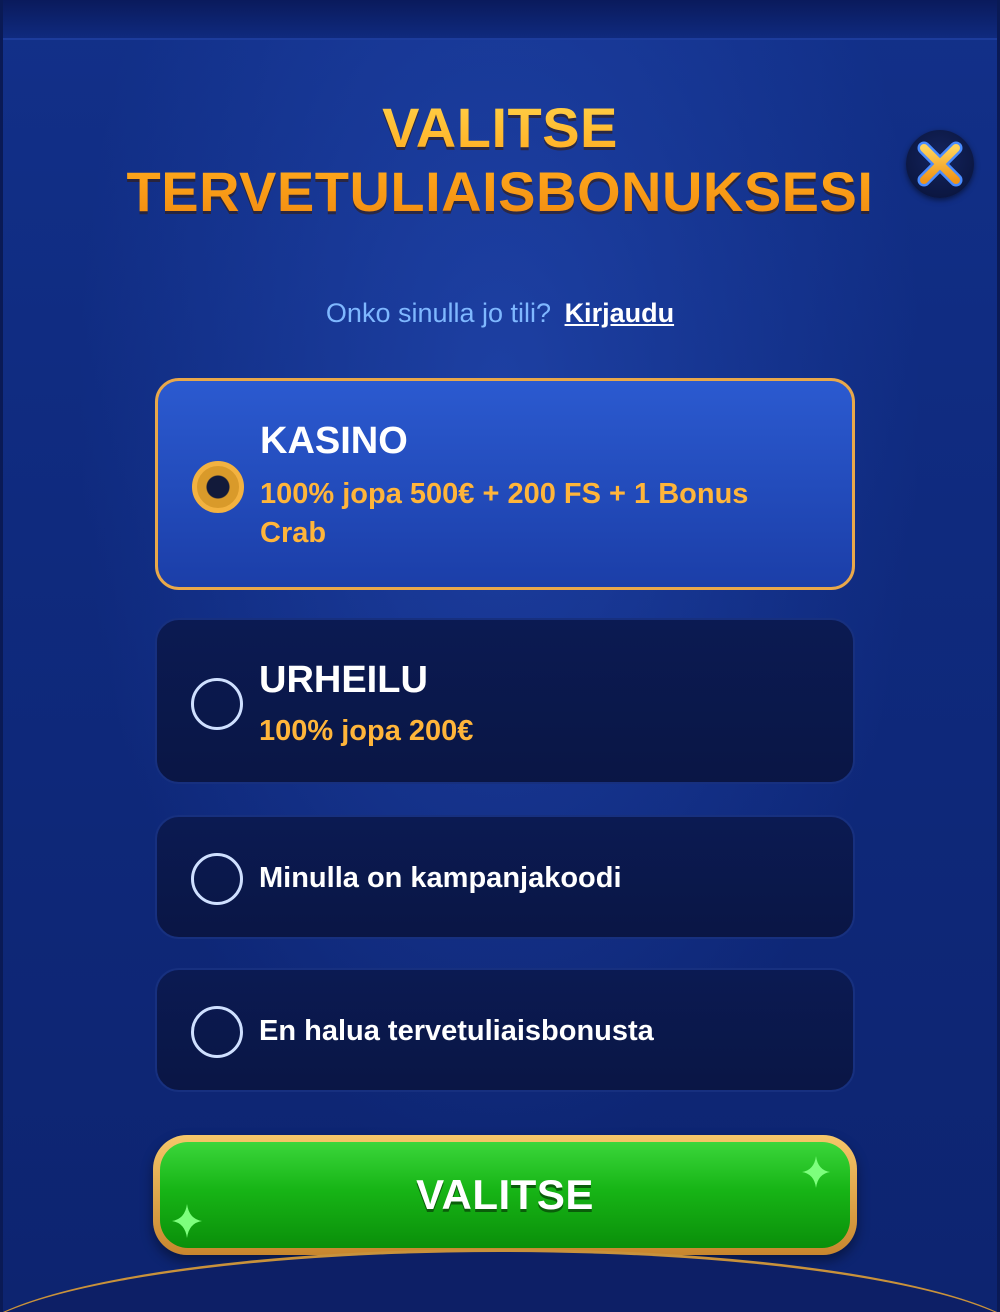  Describe the element at coordinates (366, 731) in the screenshot. I see `option-sports-desc: 100% jopa 200€` at that location.